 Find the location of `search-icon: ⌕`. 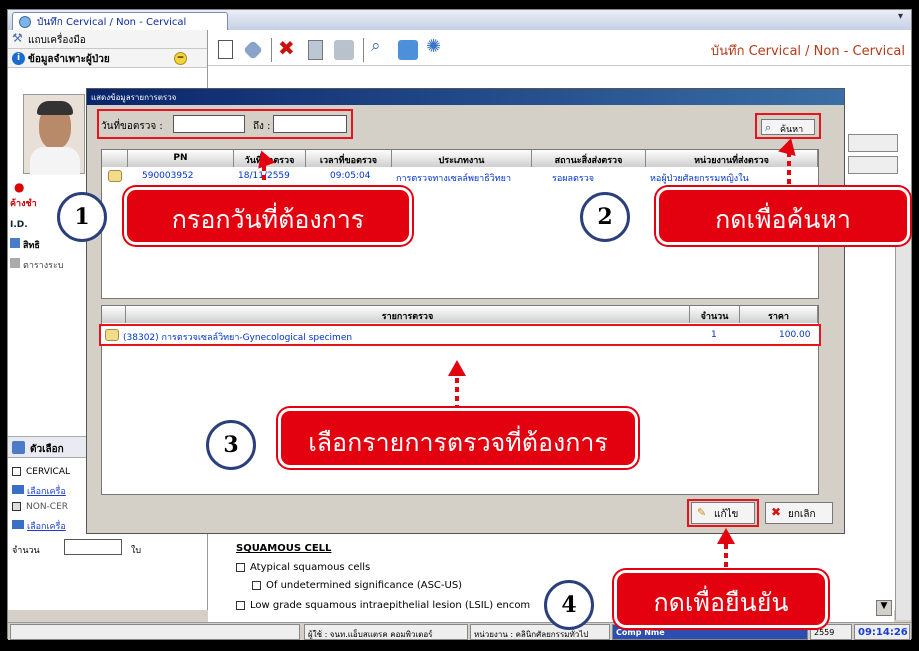

search-icon: ⌕ is located at coordinates (768, 127).